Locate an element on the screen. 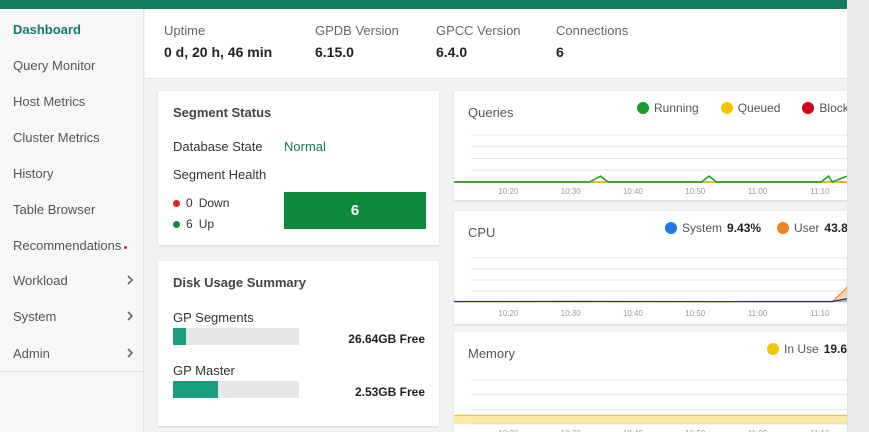 The image size is (869, 432). memory-chart-plot: 10:2010:3010:4010:5011:0011:10 is located at coordinates (650, 405).